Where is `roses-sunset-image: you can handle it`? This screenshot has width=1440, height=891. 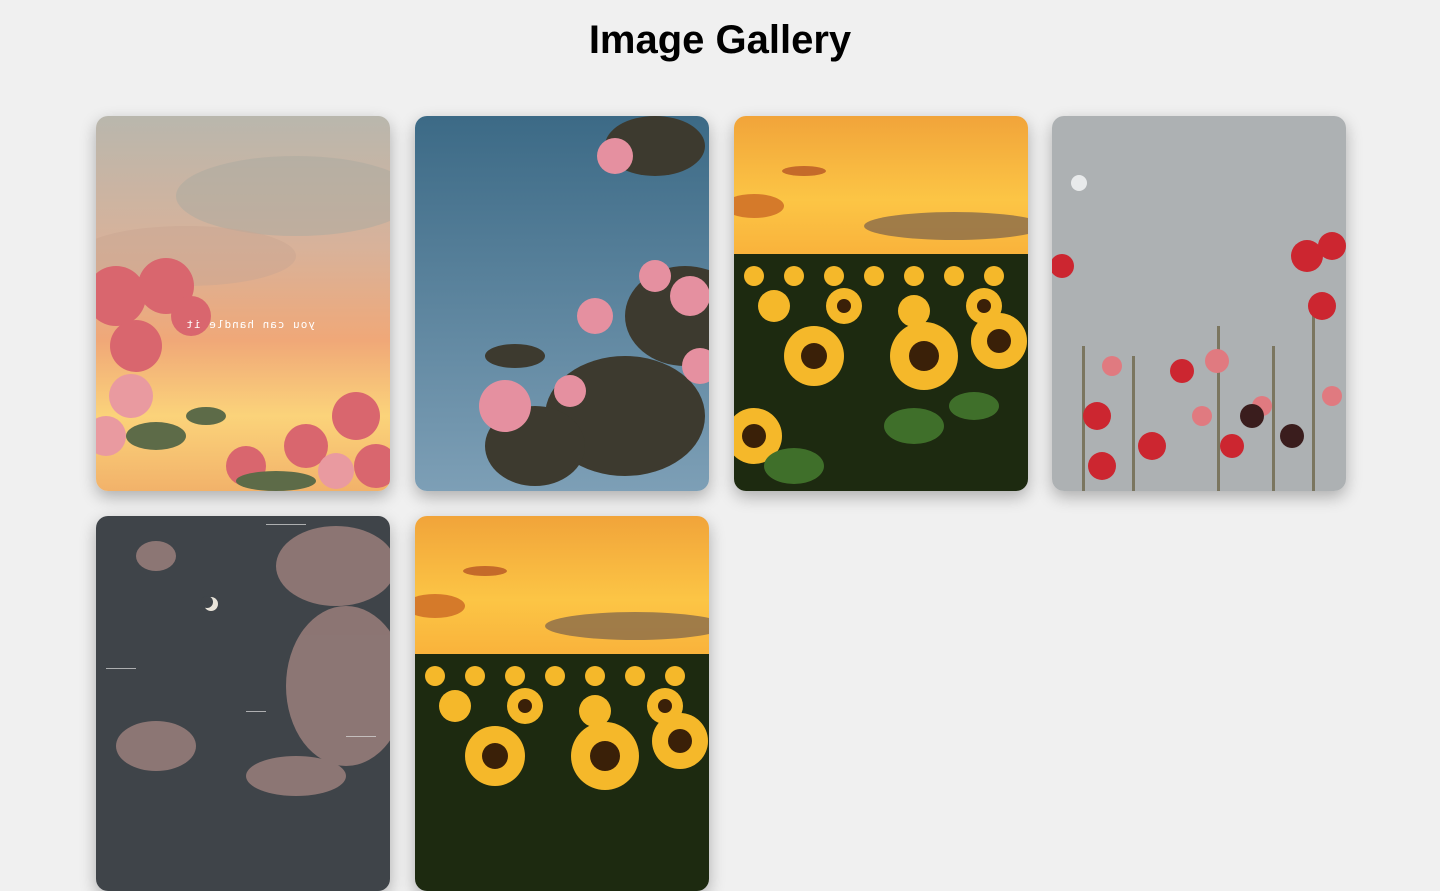 roses-sunset-image: you can handle it is located at coordinates (243, 303).